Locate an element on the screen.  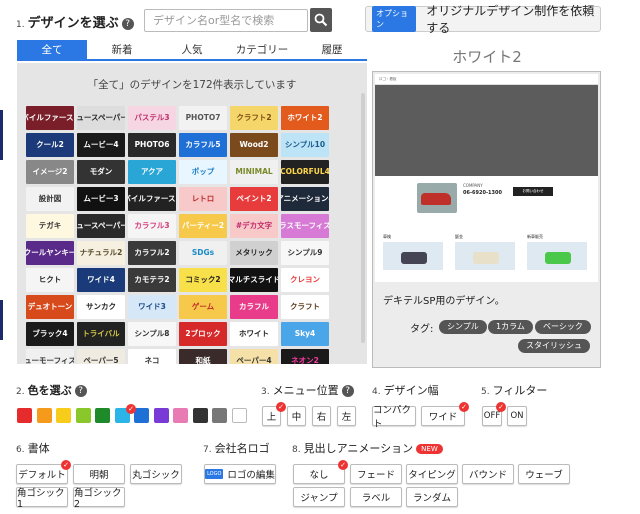
design-thumbnail: ネコ is located at coordinates (152, 356).